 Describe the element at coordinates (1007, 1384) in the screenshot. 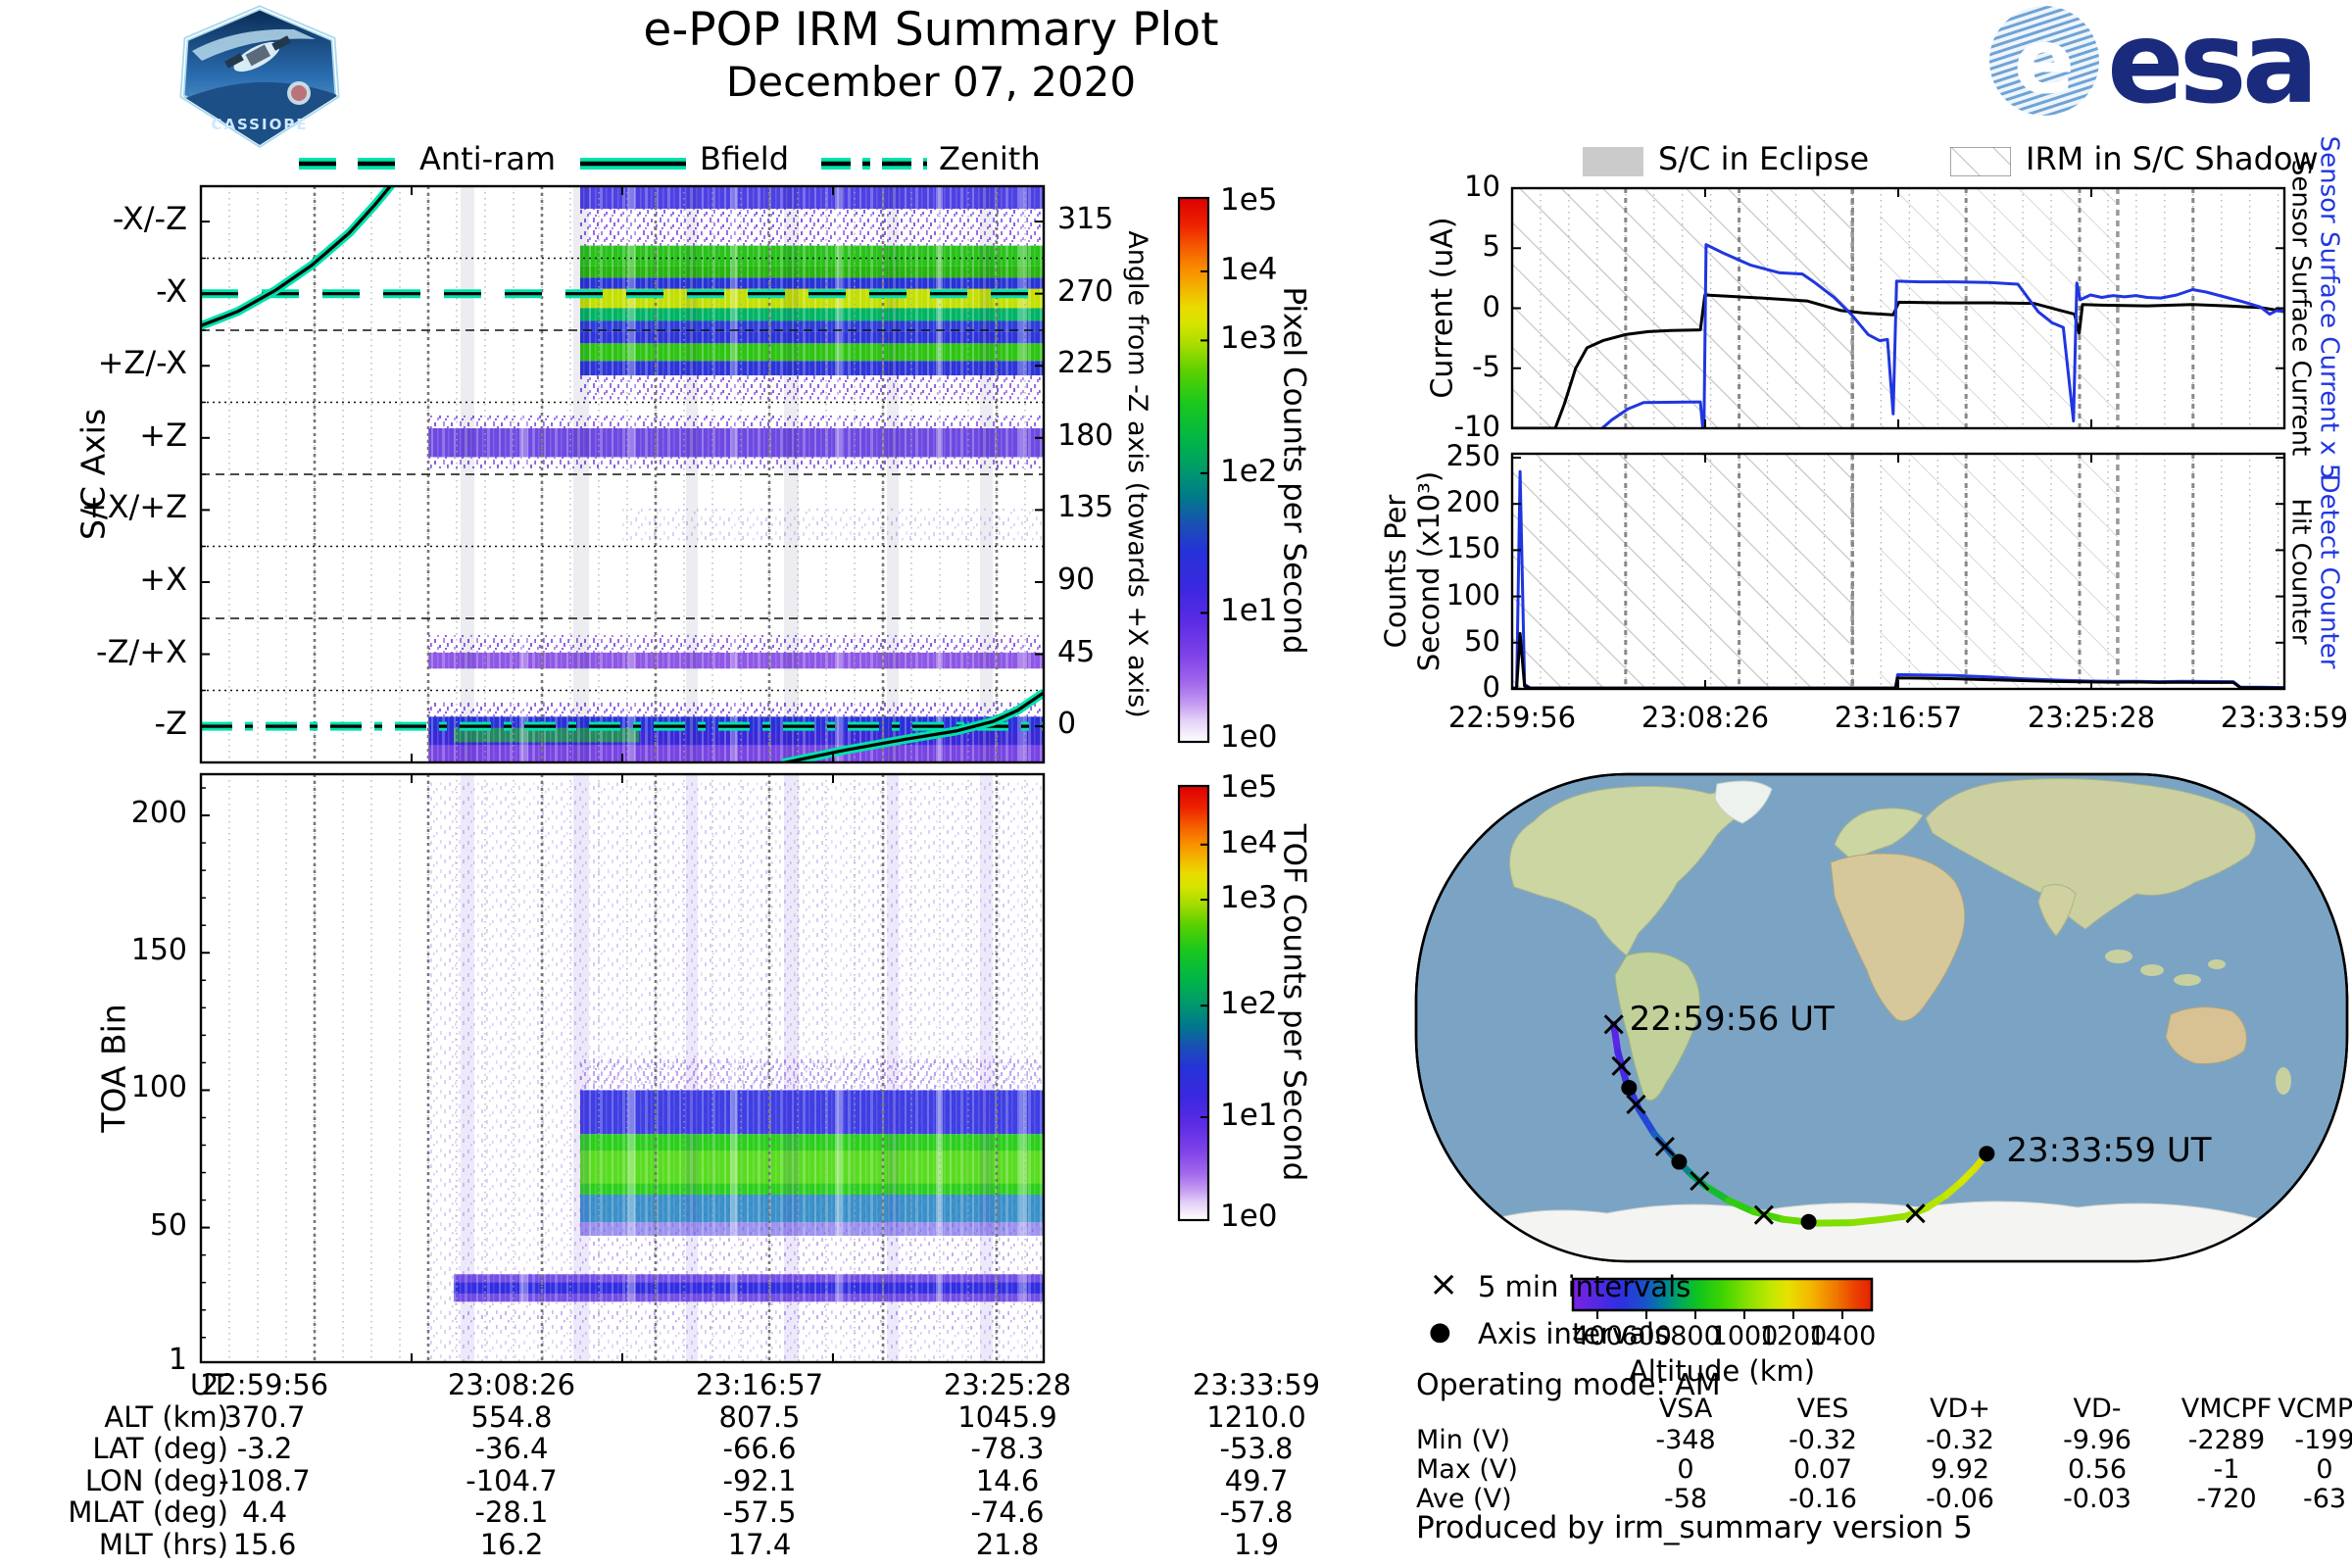

I see `ephemeris-value: 23:25:28` at that location.